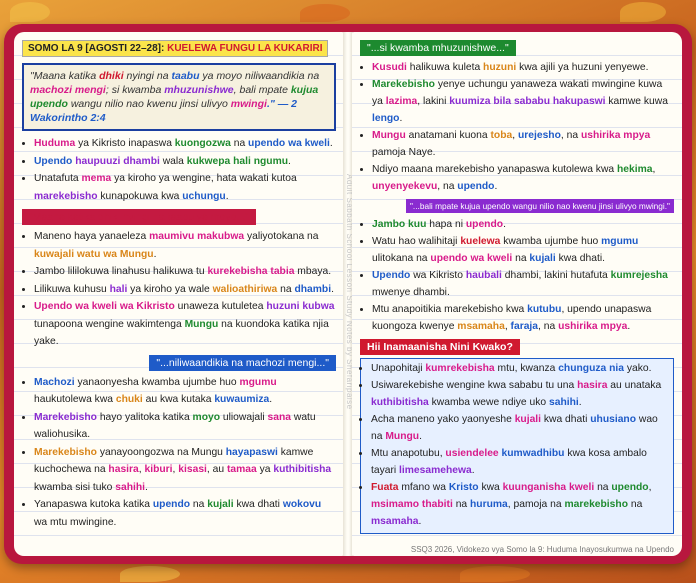  I want to click on text-span: Fuata, so click(385, 487).